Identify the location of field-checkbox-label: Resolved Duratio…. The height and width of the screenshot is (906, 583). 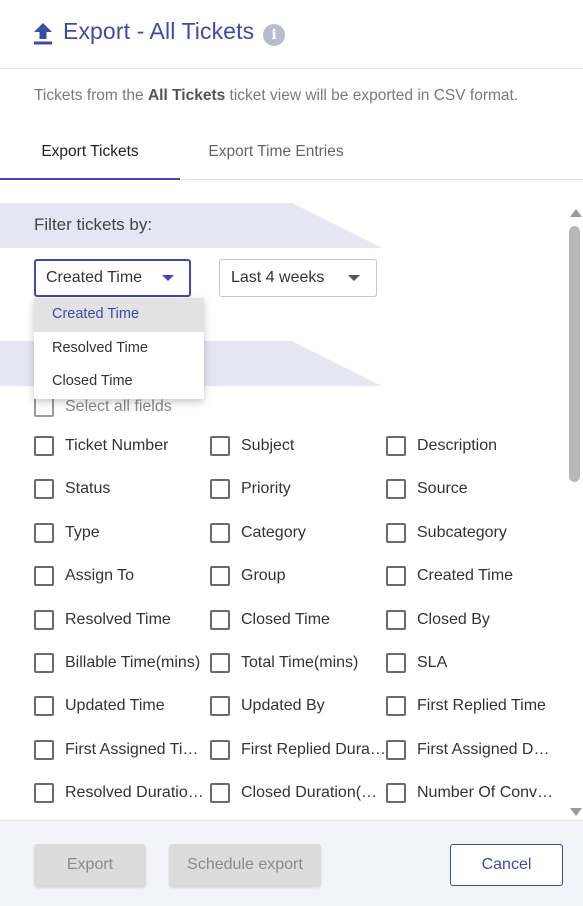
(134, 792).